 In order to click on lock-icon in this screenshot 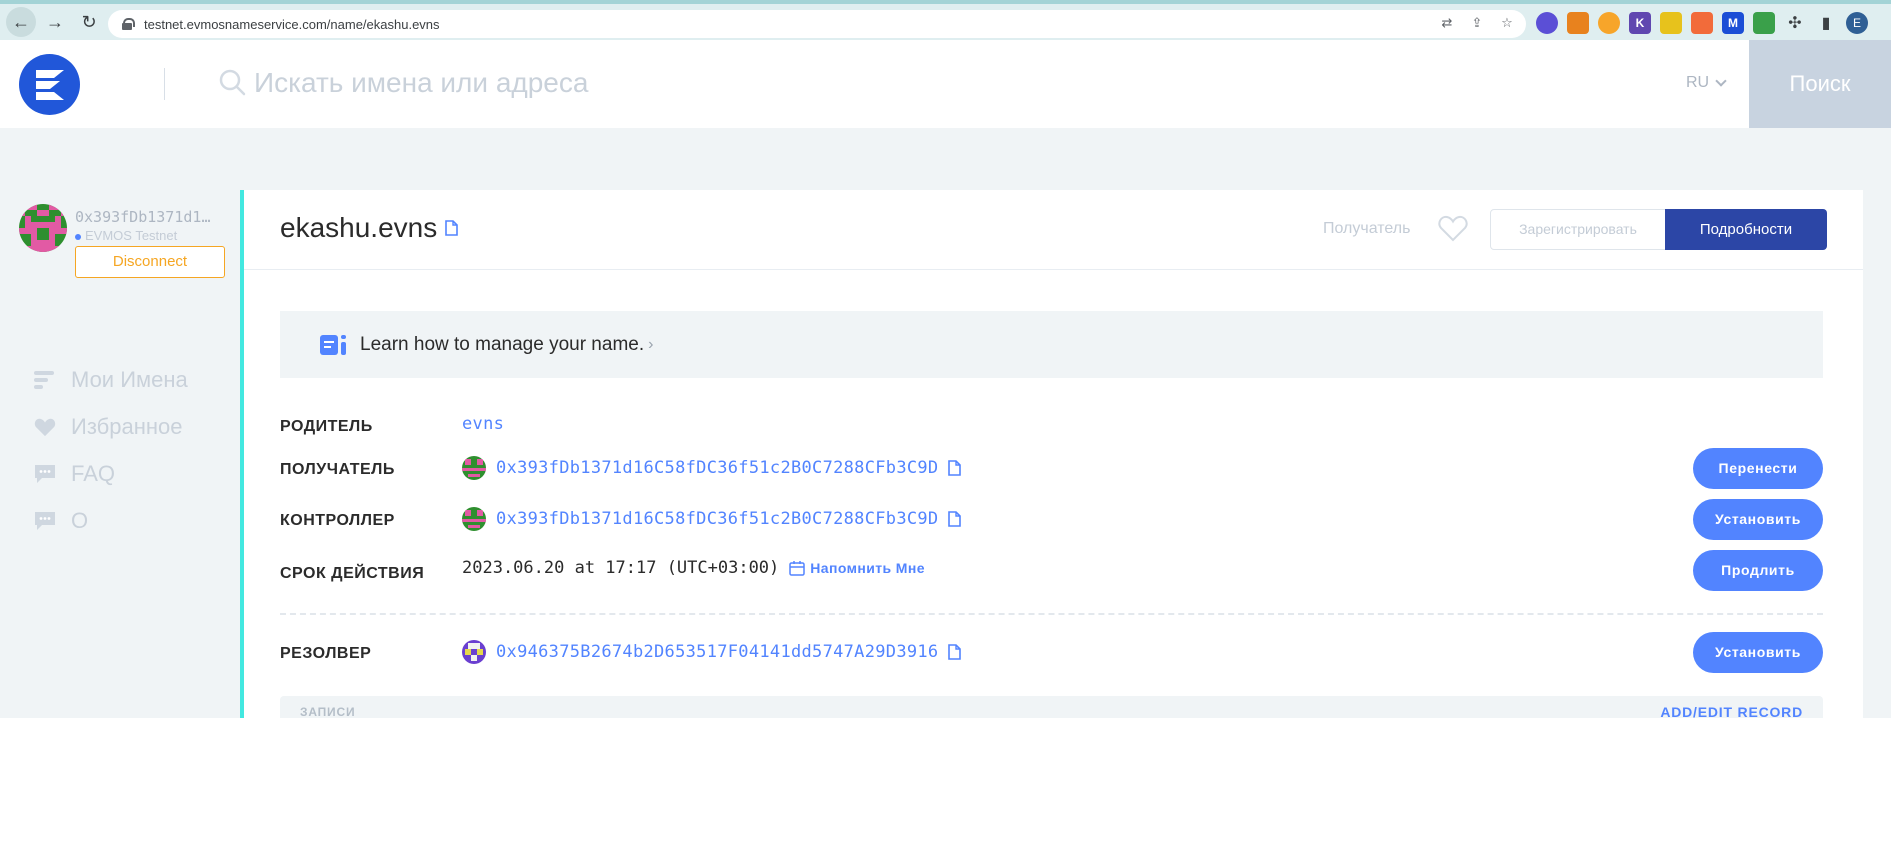, I will do `click(128, 24)`.